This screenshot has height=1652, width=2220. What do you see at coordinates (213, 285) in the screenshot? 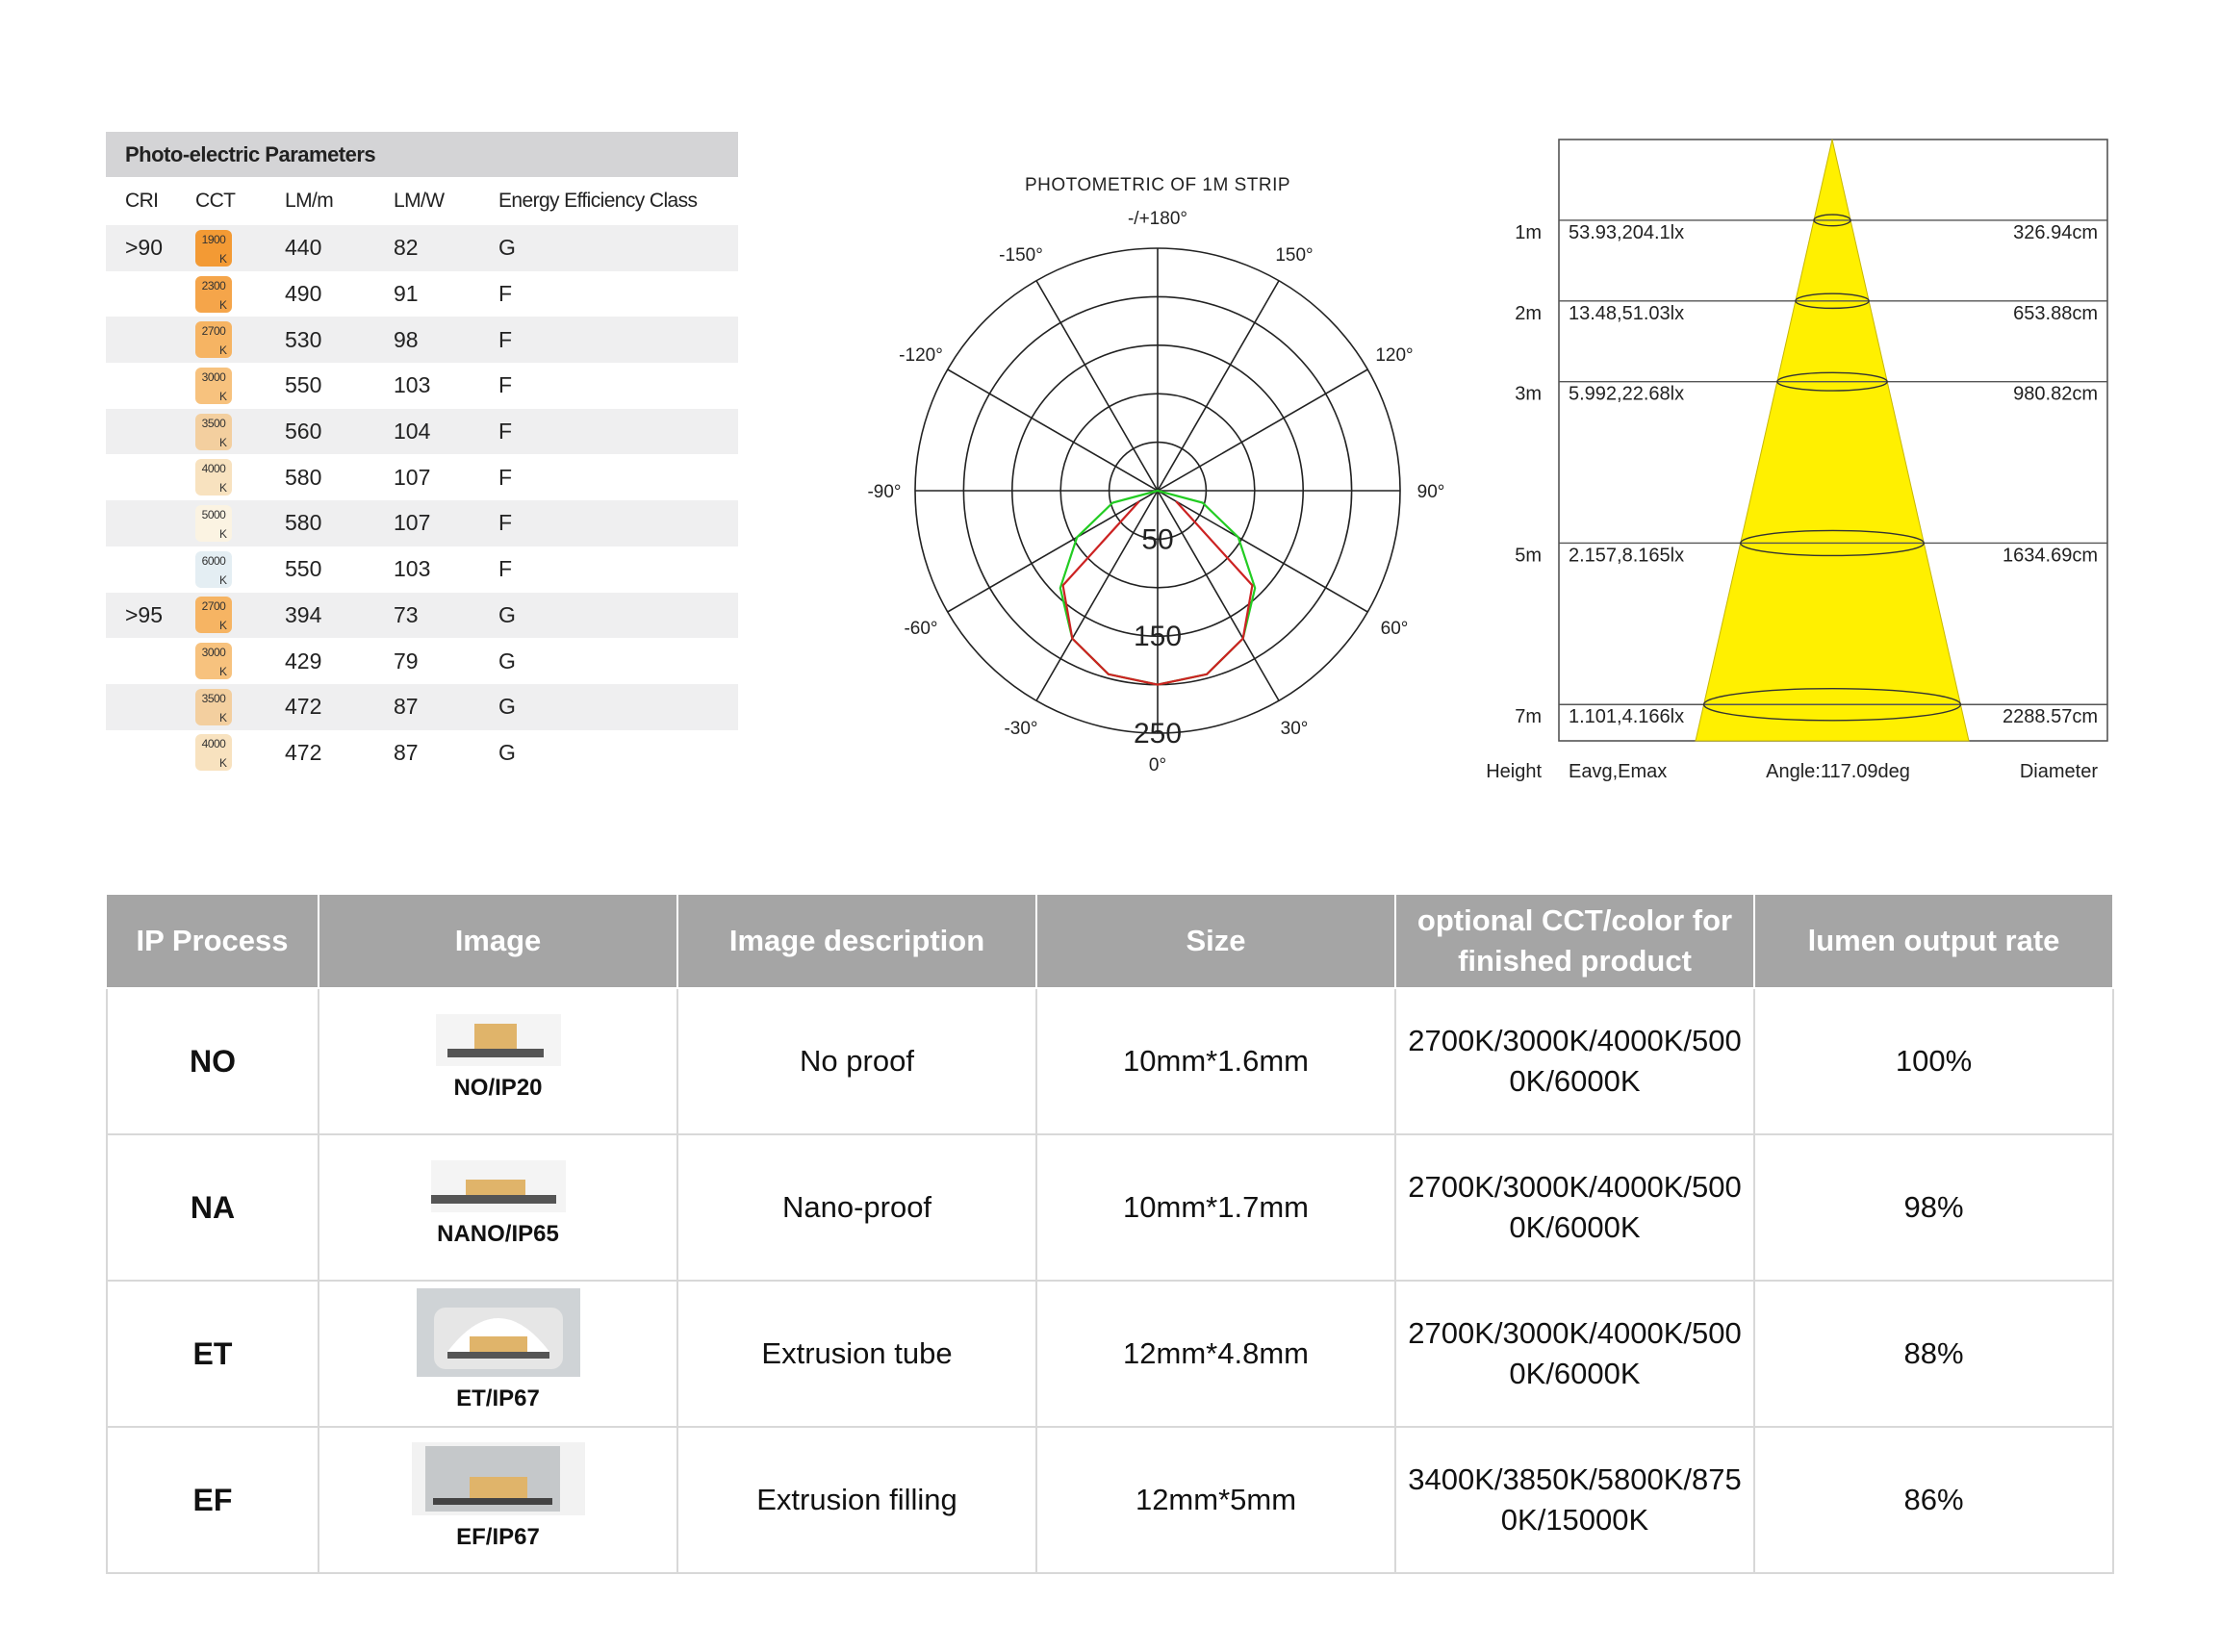
I see `cct-badge-number: 2300` at bounding box center [213, 285].